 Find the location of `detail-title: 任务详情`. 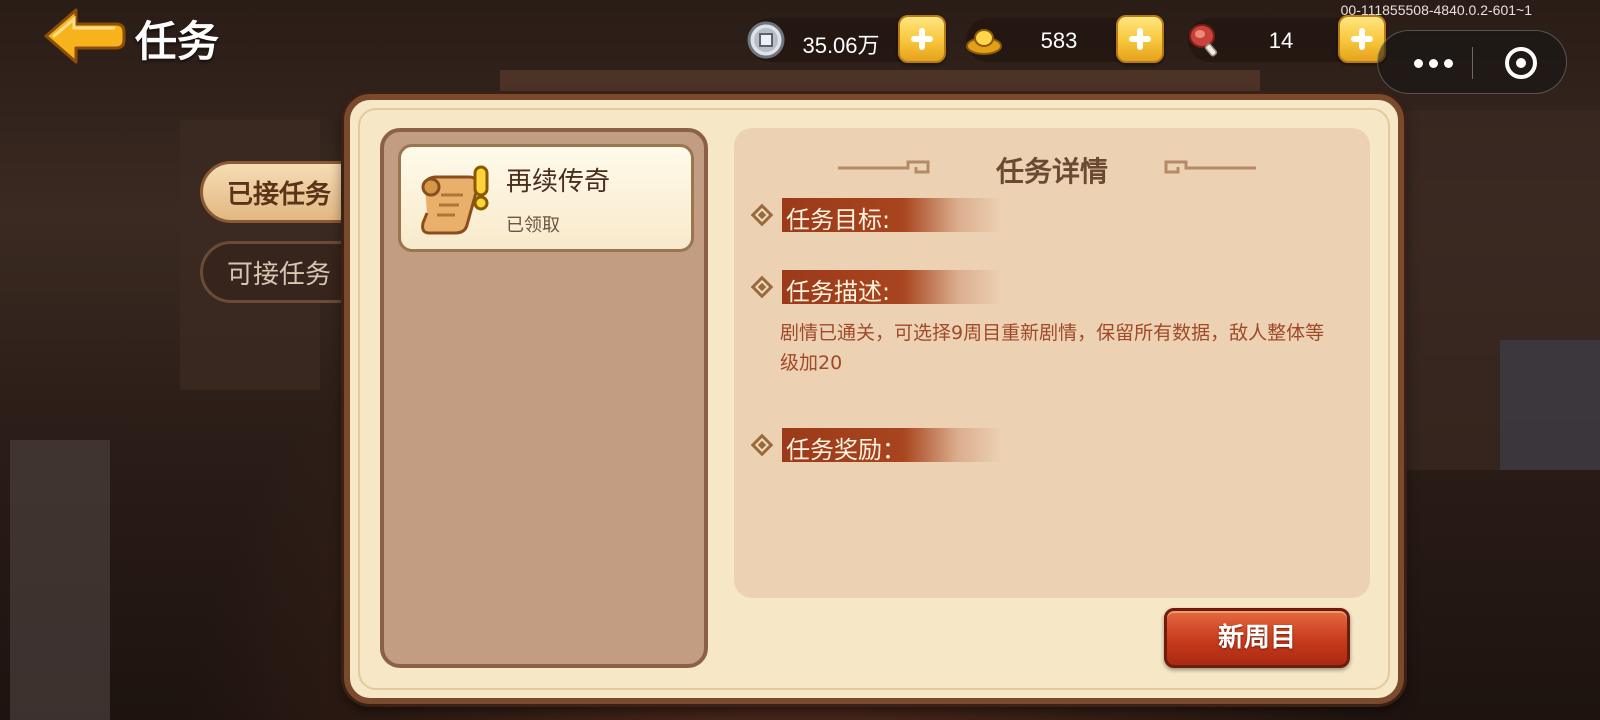

detail-title: 任务详情 is located at coordinates (1051, 171).